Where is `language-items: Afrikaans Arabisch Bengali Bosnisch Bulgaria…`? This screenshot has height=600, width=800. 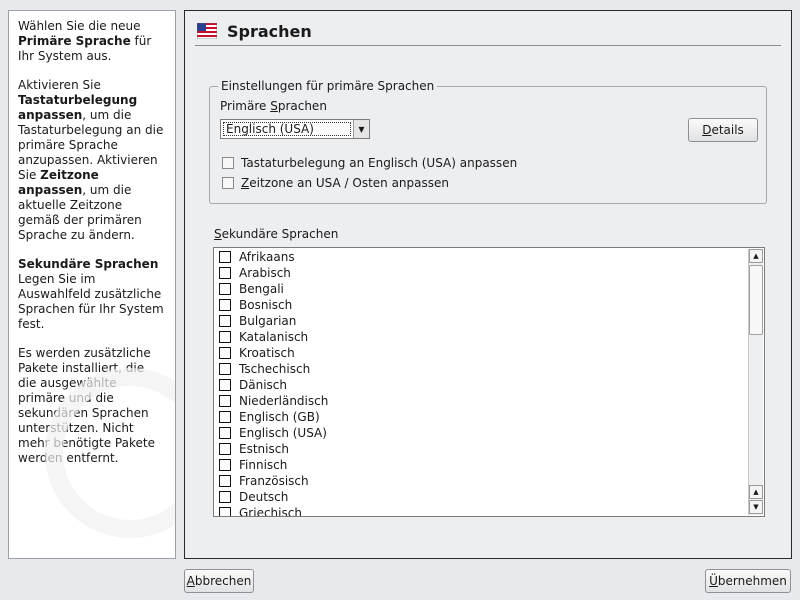
language-items: Afrikaans Arabisch Bengali Bosnisch Bulgaria… is located at coordinates (273, 383).